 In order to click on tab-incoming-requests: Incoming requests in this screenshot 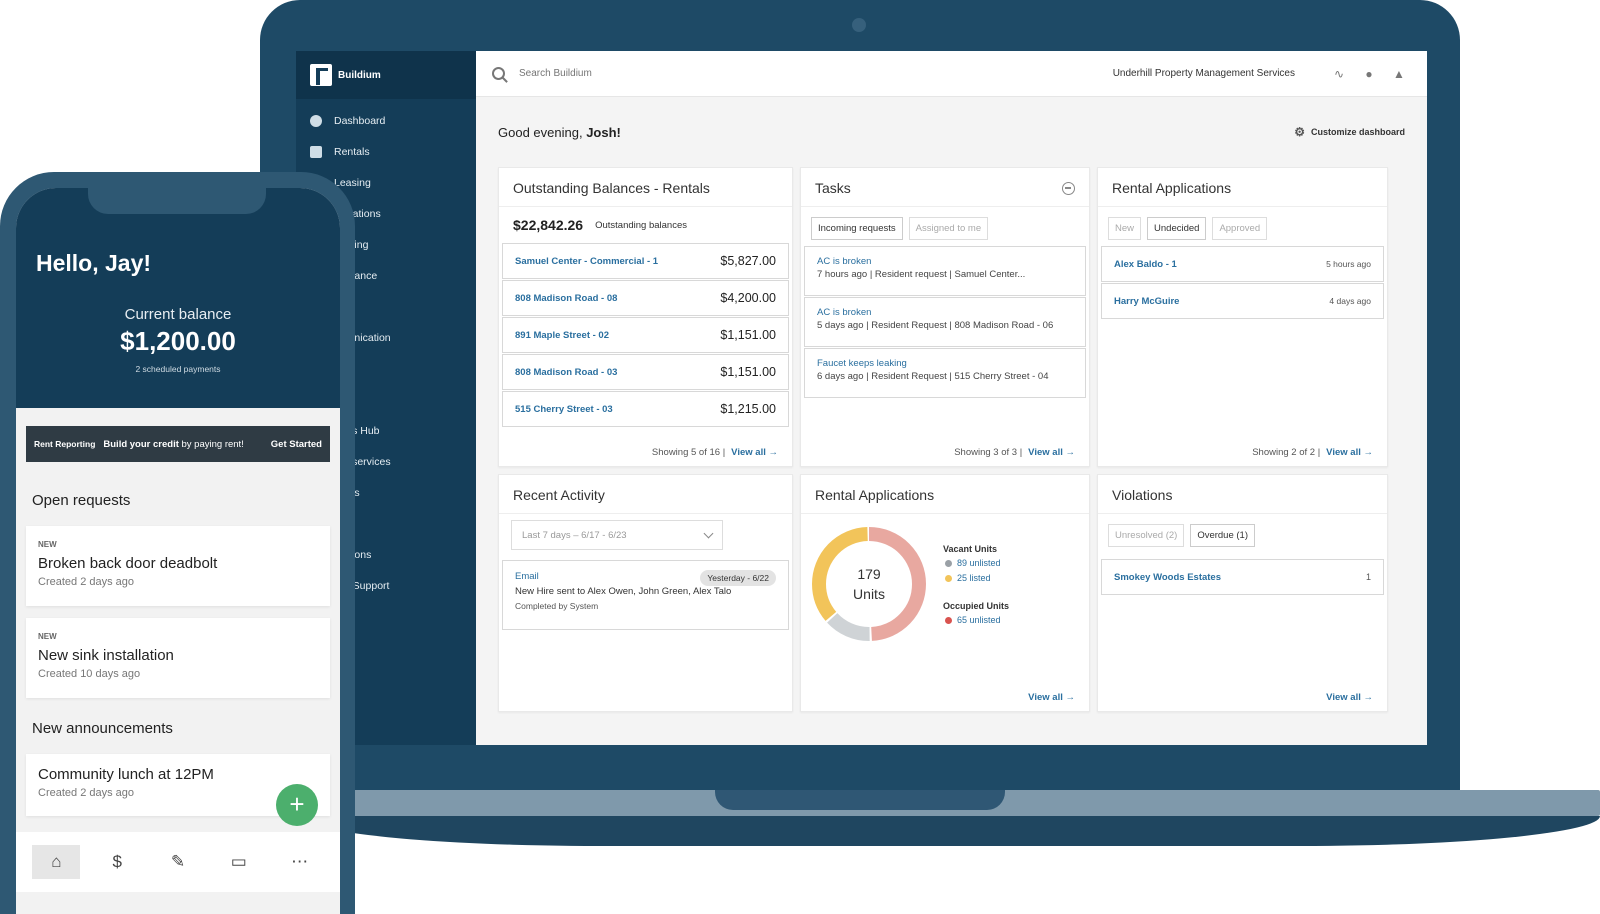, I will do `click(857, 228)`.